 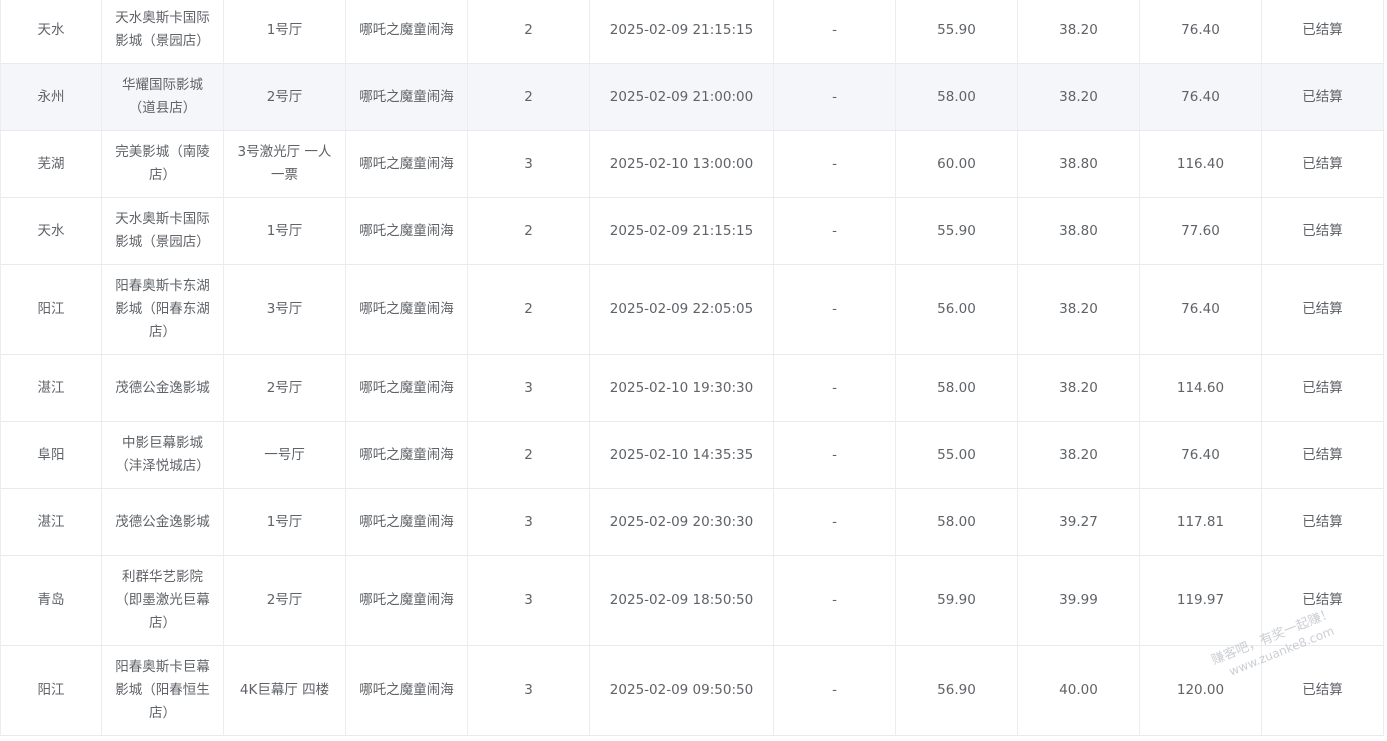 I want to click on cell-showtime: 2025-02-10 14:35:35, so click(x=681, y=455).